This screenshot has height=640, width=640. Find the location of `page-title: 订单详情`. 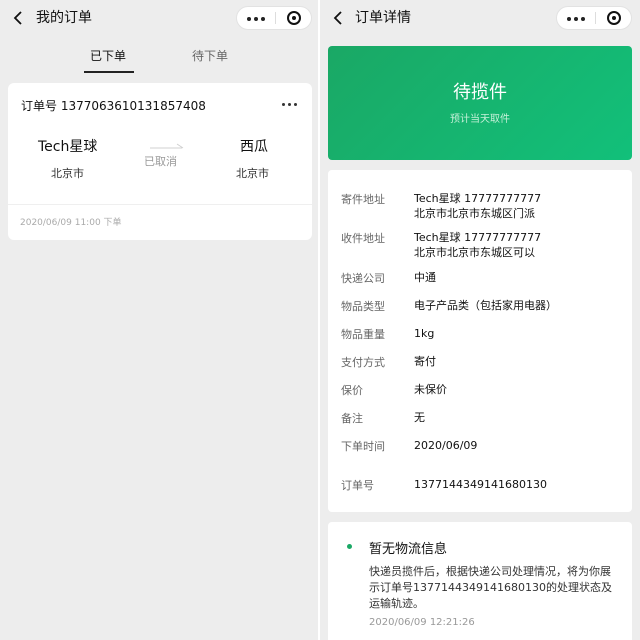

page-title: 订单详情 is located at coordinates (383, 18).